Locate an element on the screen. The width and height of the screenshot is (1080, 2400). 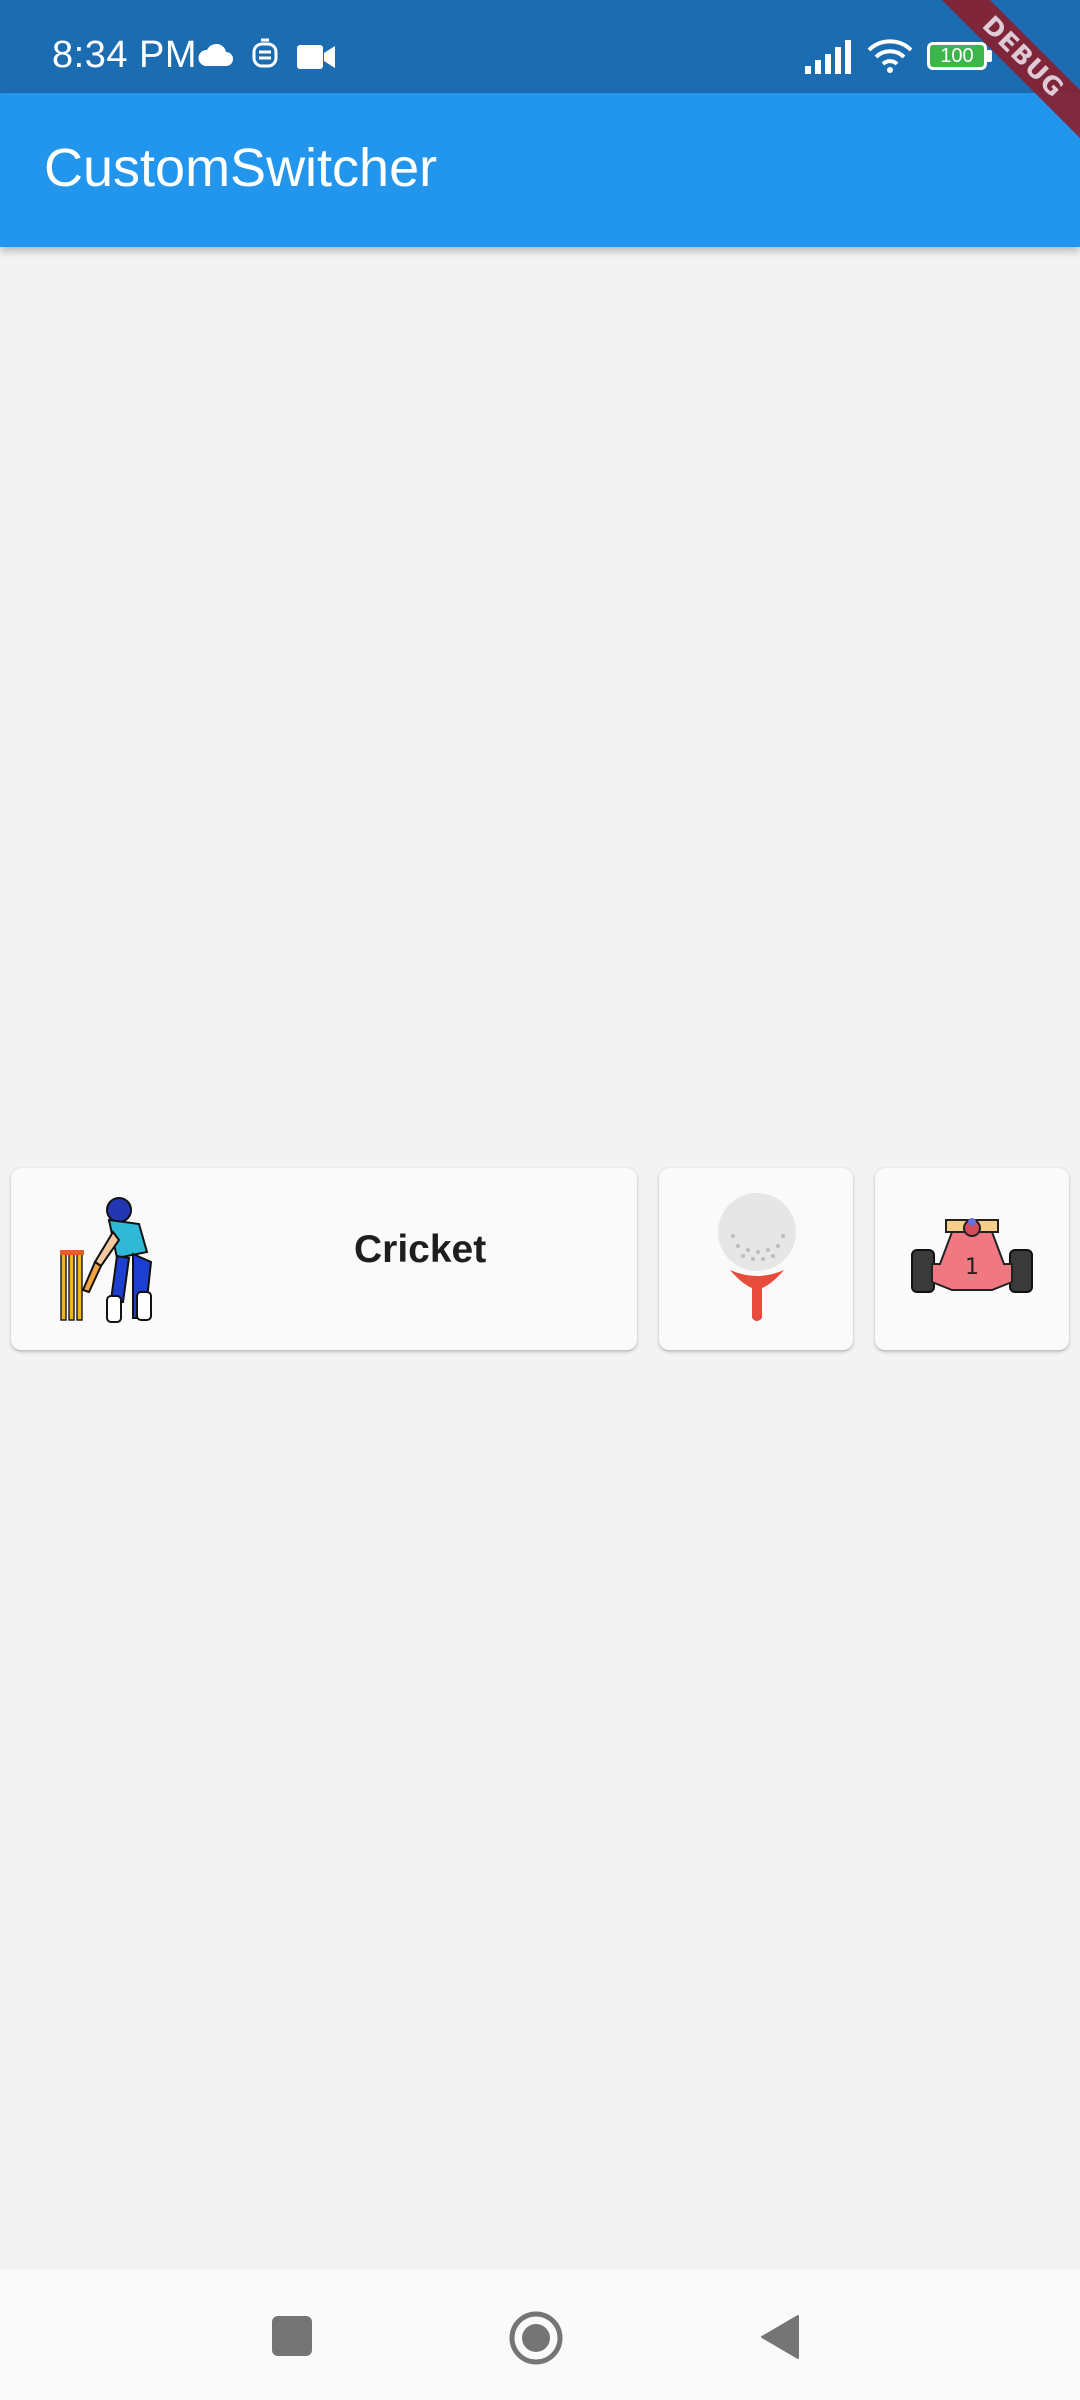
golf-ball-tee-icon is located at coordinates (757, 1257).